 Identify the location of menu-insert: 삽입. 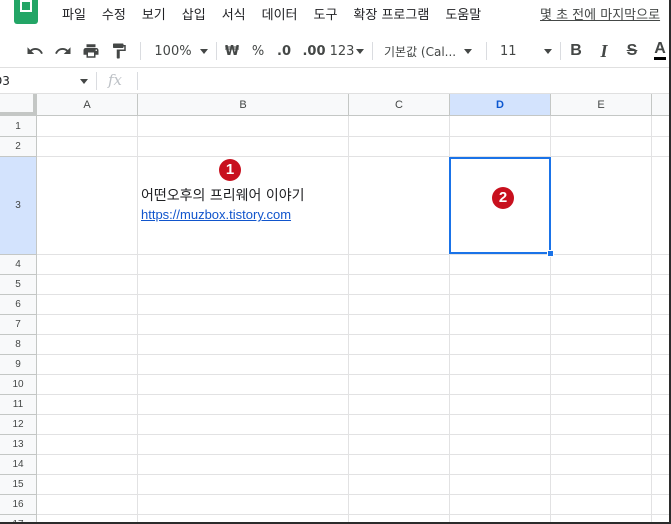
(194, 16).